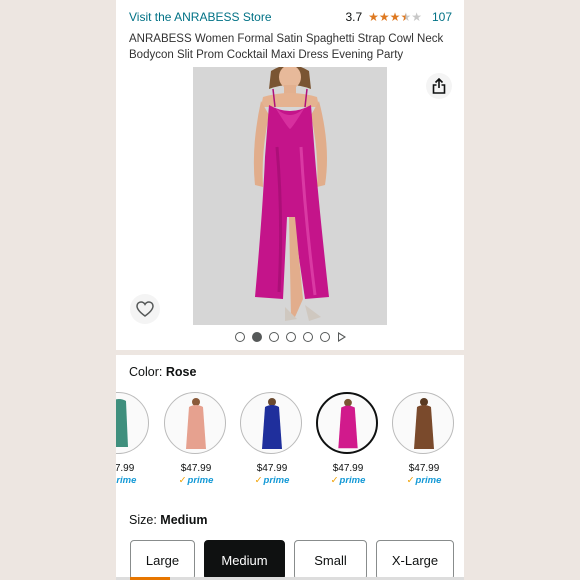  I want to click on share-icon, so click(439, 86).